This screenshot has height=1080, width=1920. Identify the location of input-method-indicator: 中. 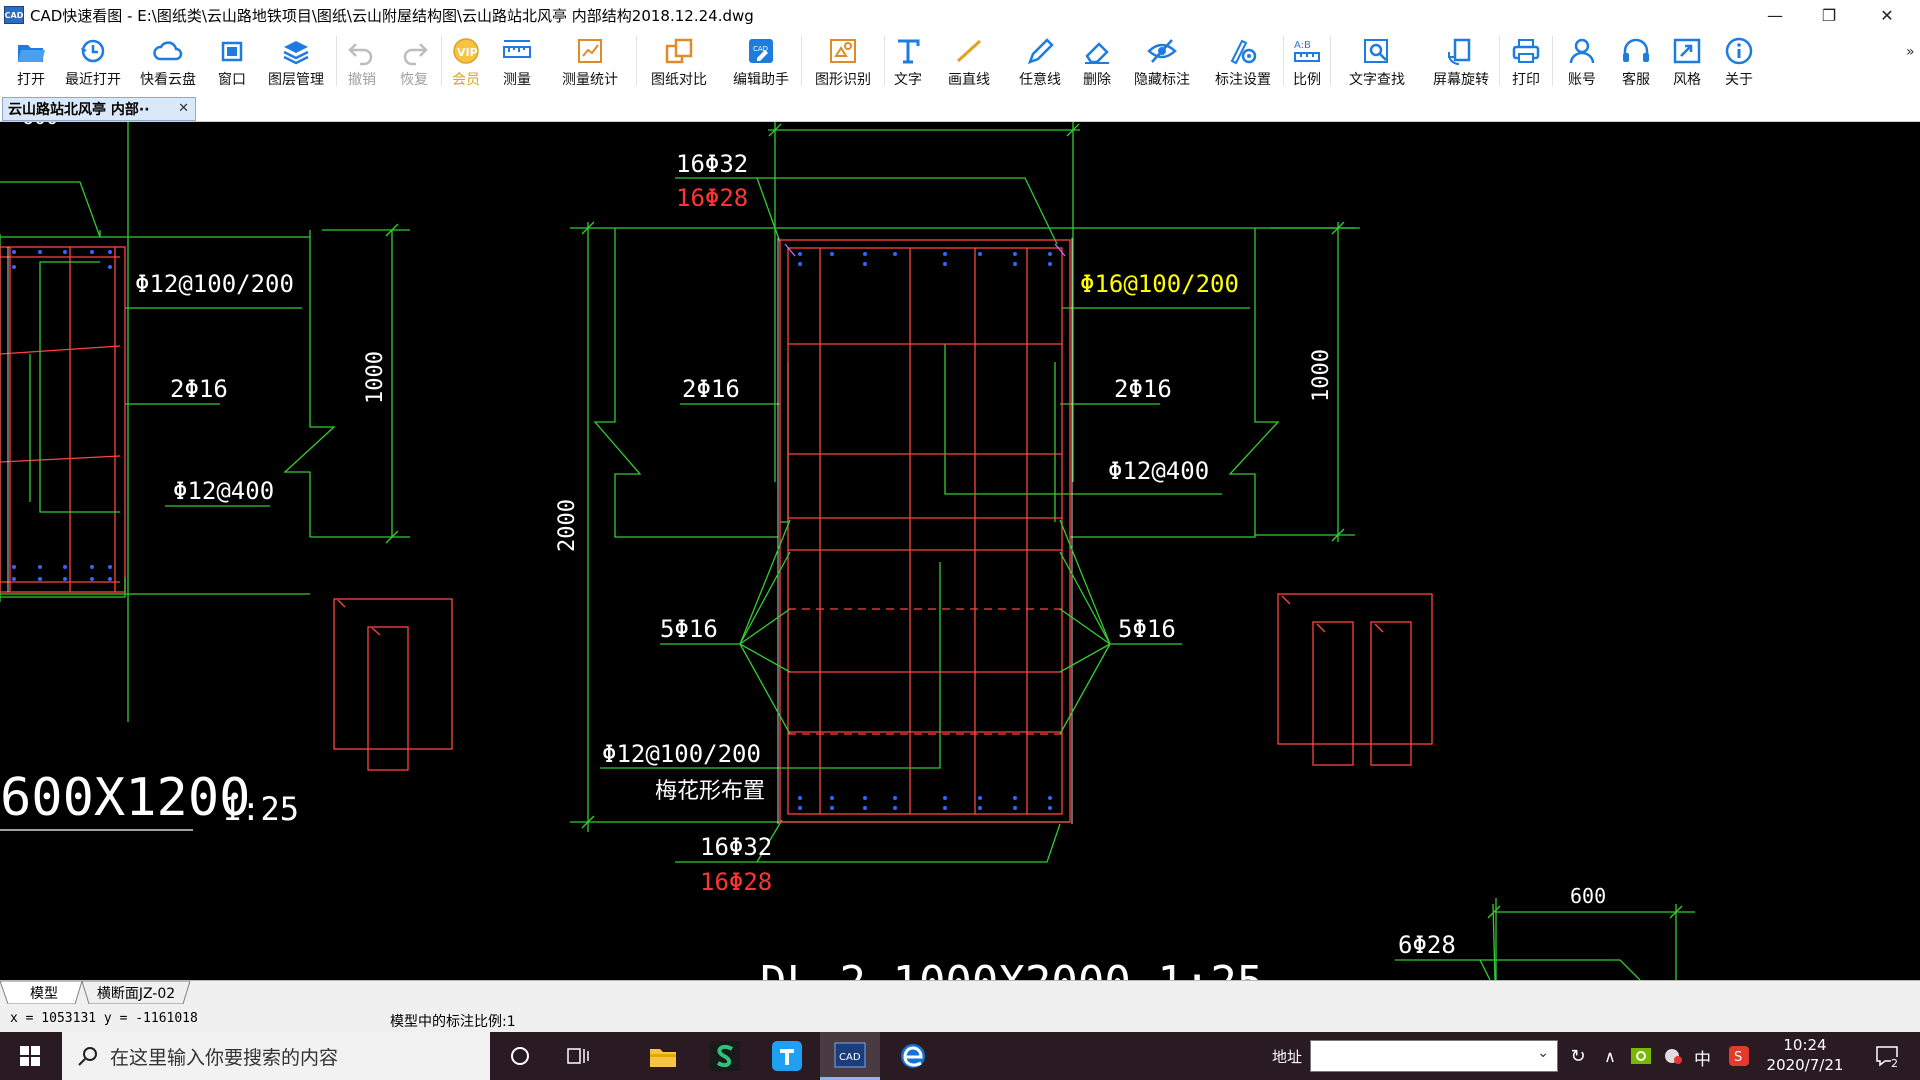
(1702, 1057).